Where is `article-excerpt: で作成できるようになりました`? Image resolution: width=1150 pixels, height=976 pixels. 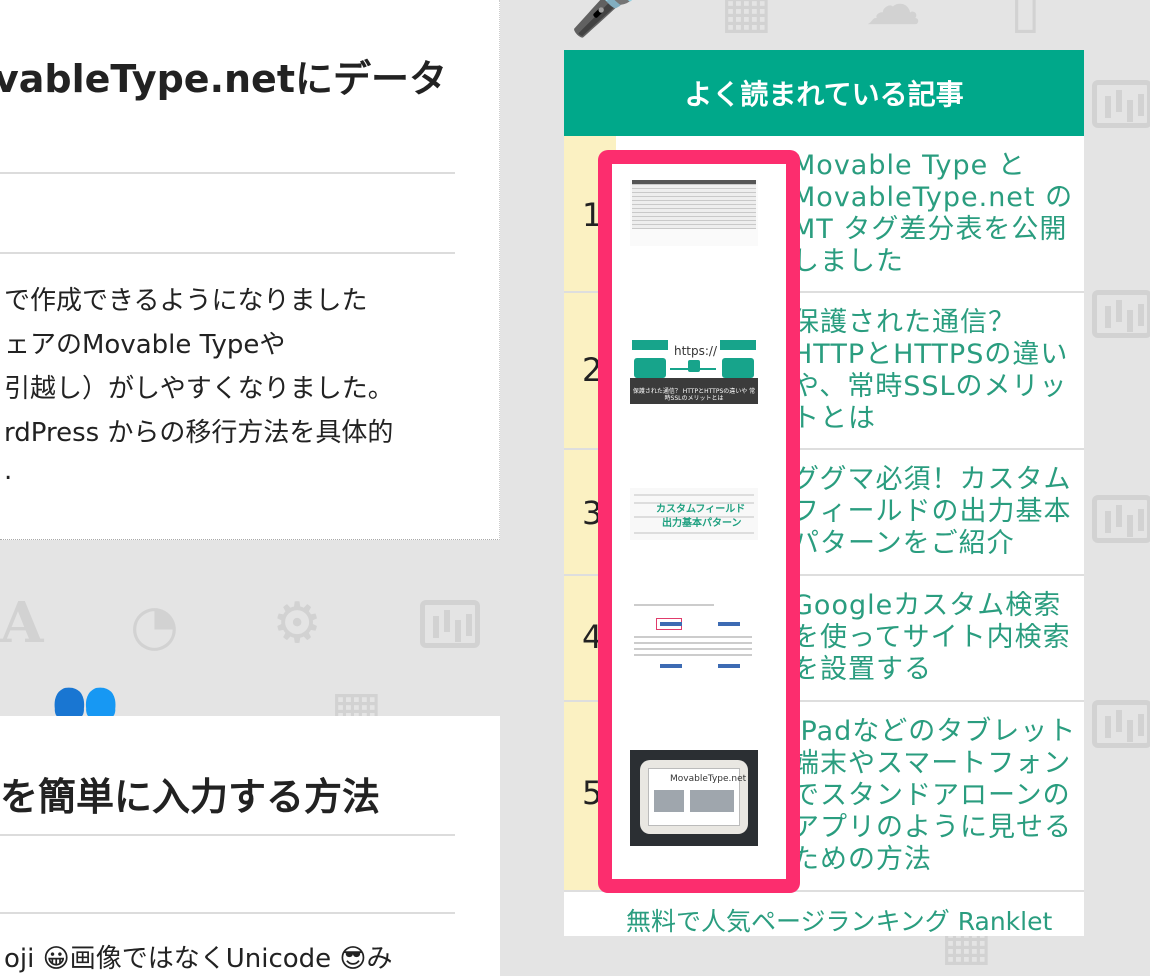
article-excerpt: で作成できるようになりました is located at coordinates (186, 301).